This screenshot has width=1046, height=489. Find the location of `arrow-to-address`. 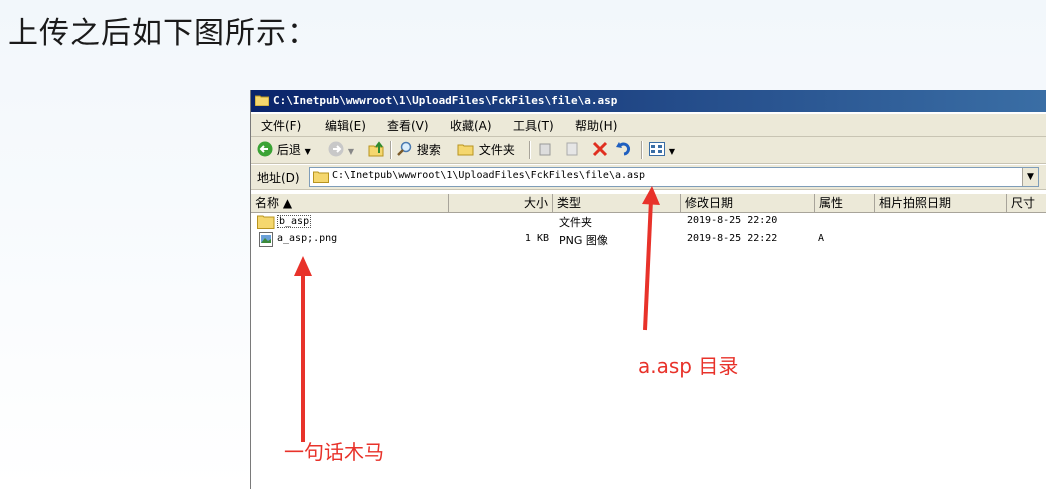

arrow-to-address is located at coordinates (651, 258).